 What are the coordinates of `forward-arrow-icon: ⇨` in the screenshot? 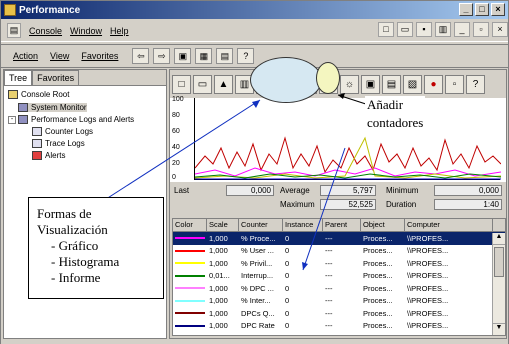 It's located at (162, 56).